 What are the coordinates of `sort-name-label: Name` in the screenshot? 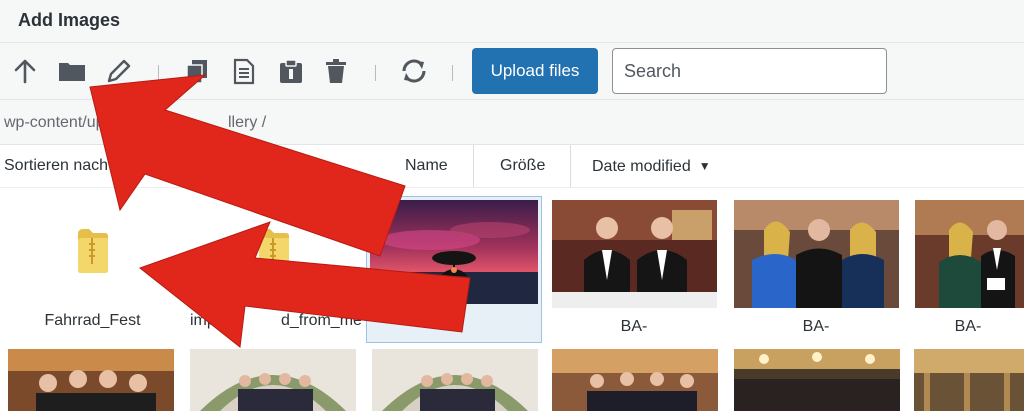 It's located at (426, 165).